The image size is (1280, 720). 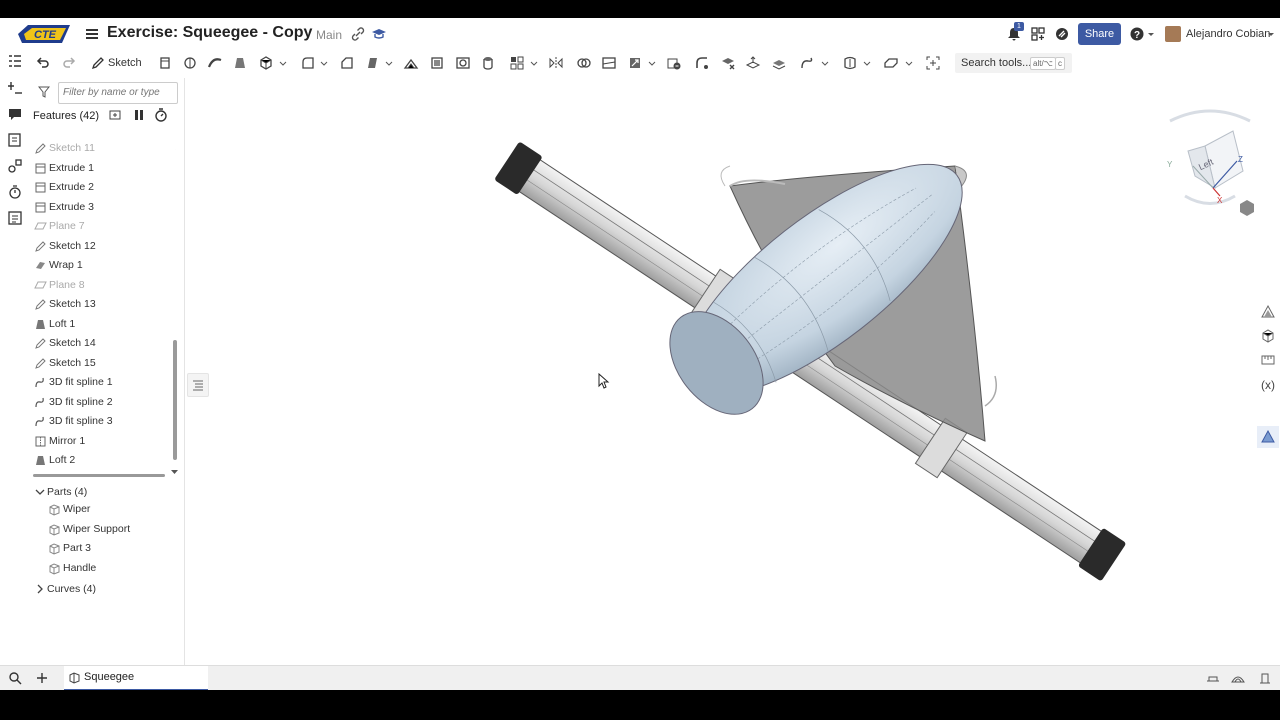 What do you see at coordinates (69, 63) in the screenshot?
I see `redo-icon` at bounding box center [69, 63].